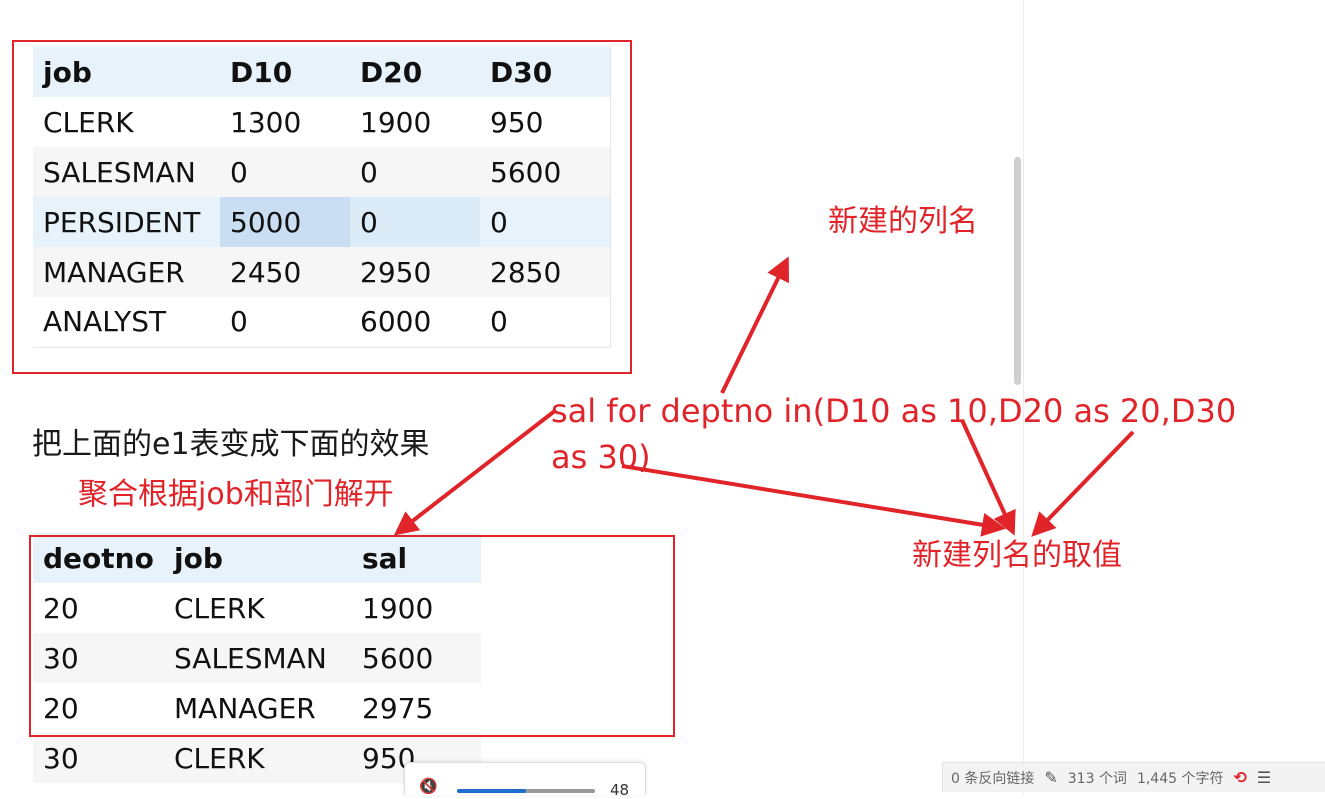  I want to click on volume-slider, so click(526, 791).